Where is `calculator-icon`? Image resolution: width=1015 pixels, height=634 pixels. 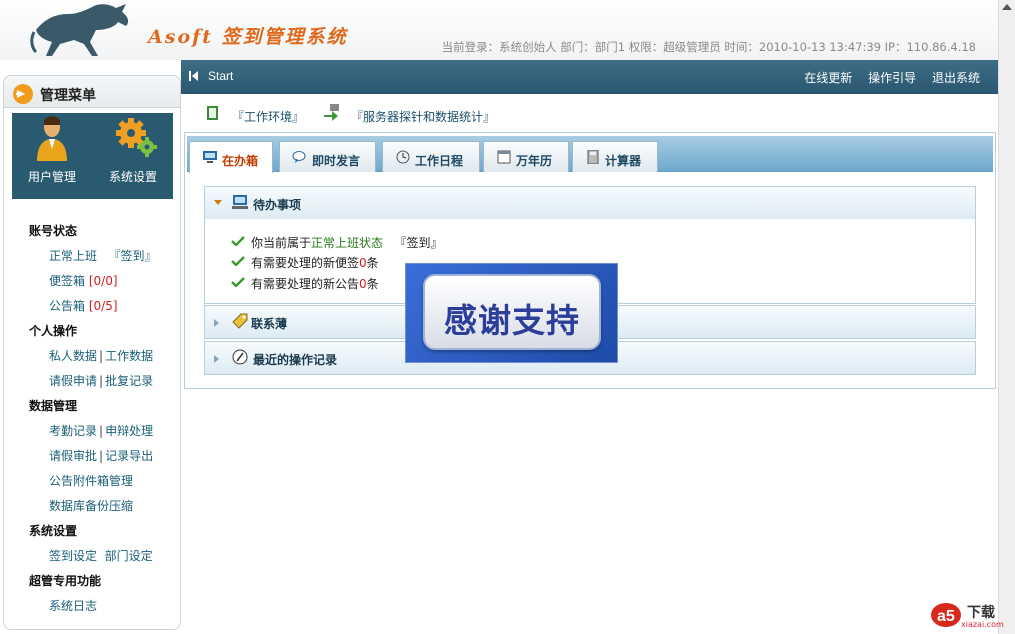 calculator-icon is located at coordinates (593, 157).